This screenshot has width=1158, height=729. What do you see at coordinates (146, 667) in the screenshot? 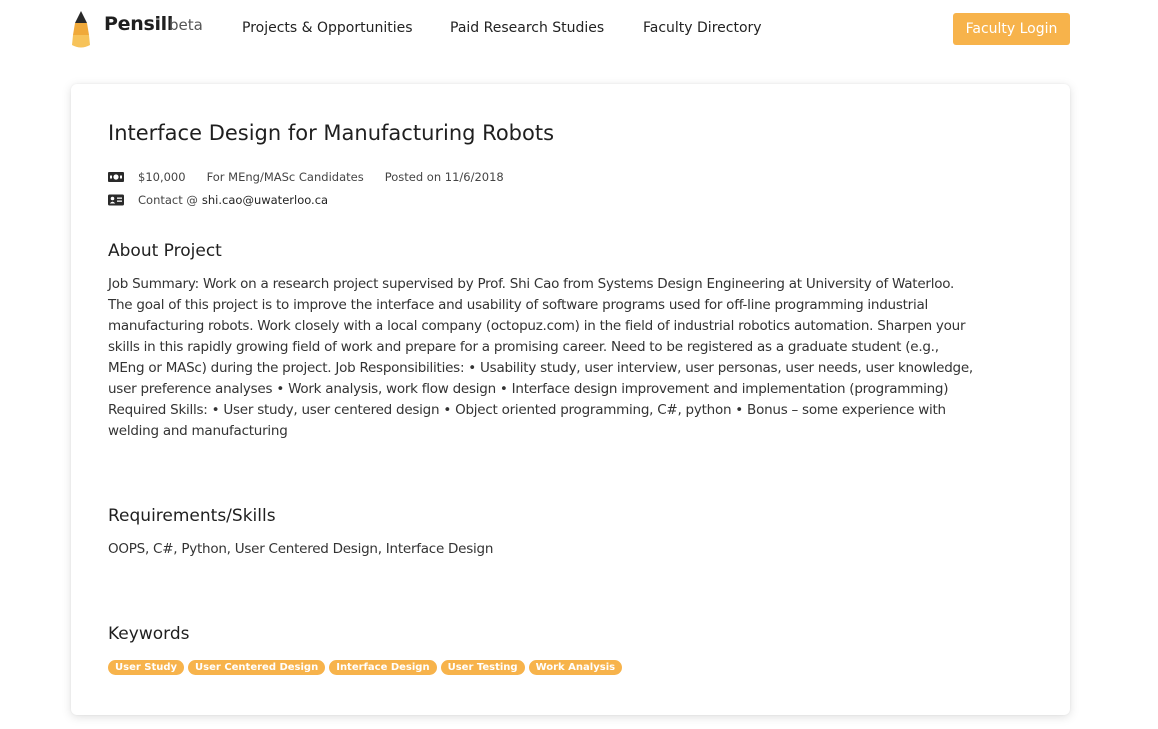
I see `keyword-tag: User Study` at bounding box center [146, 667].